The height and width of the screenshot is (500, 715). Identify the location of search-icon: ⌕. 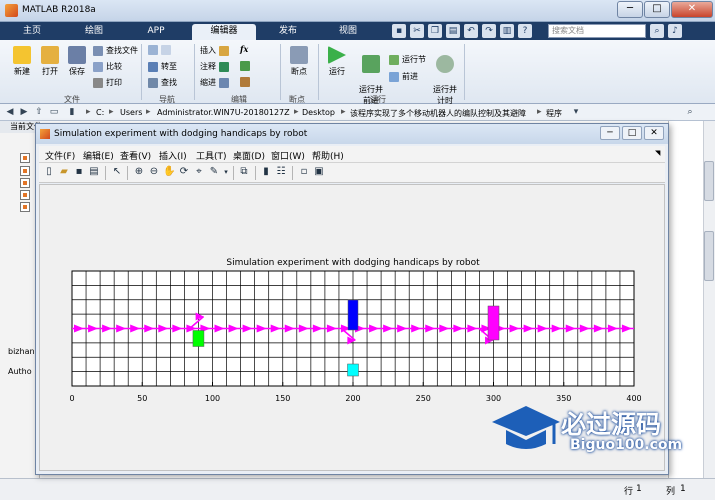
(657, 31).